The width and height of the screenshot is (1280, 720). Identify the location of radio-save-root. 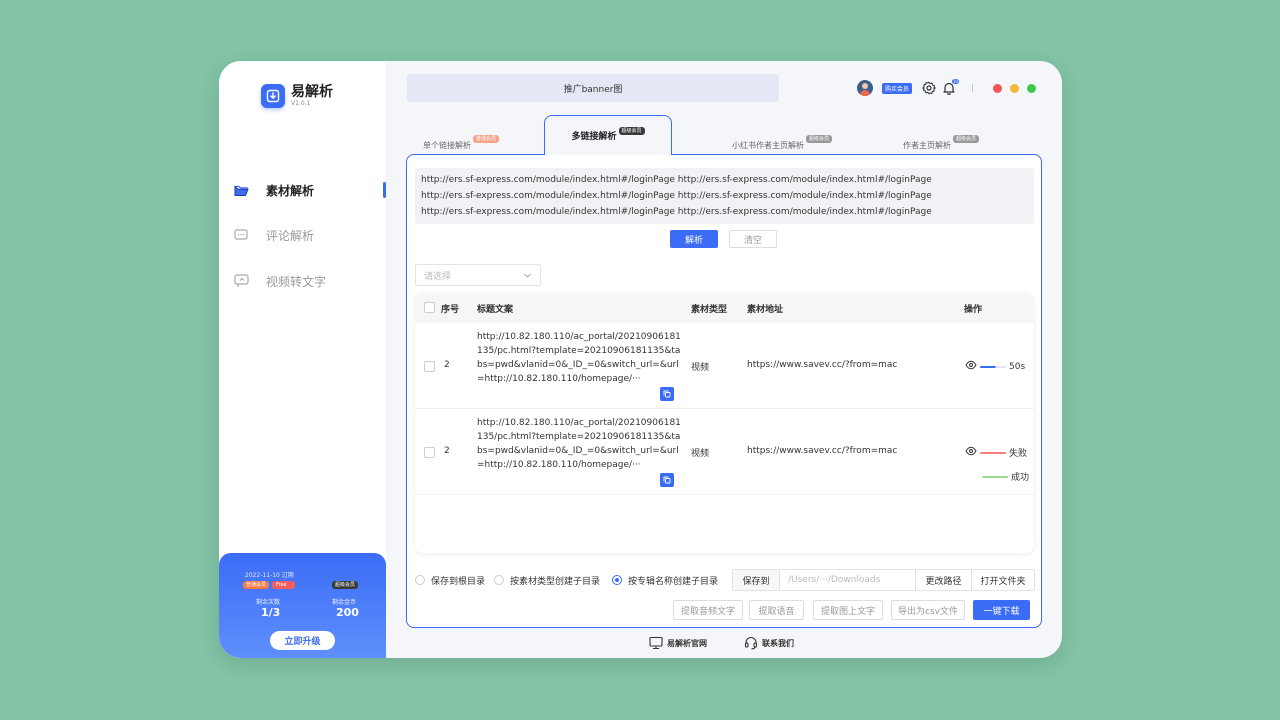
(420, 580).